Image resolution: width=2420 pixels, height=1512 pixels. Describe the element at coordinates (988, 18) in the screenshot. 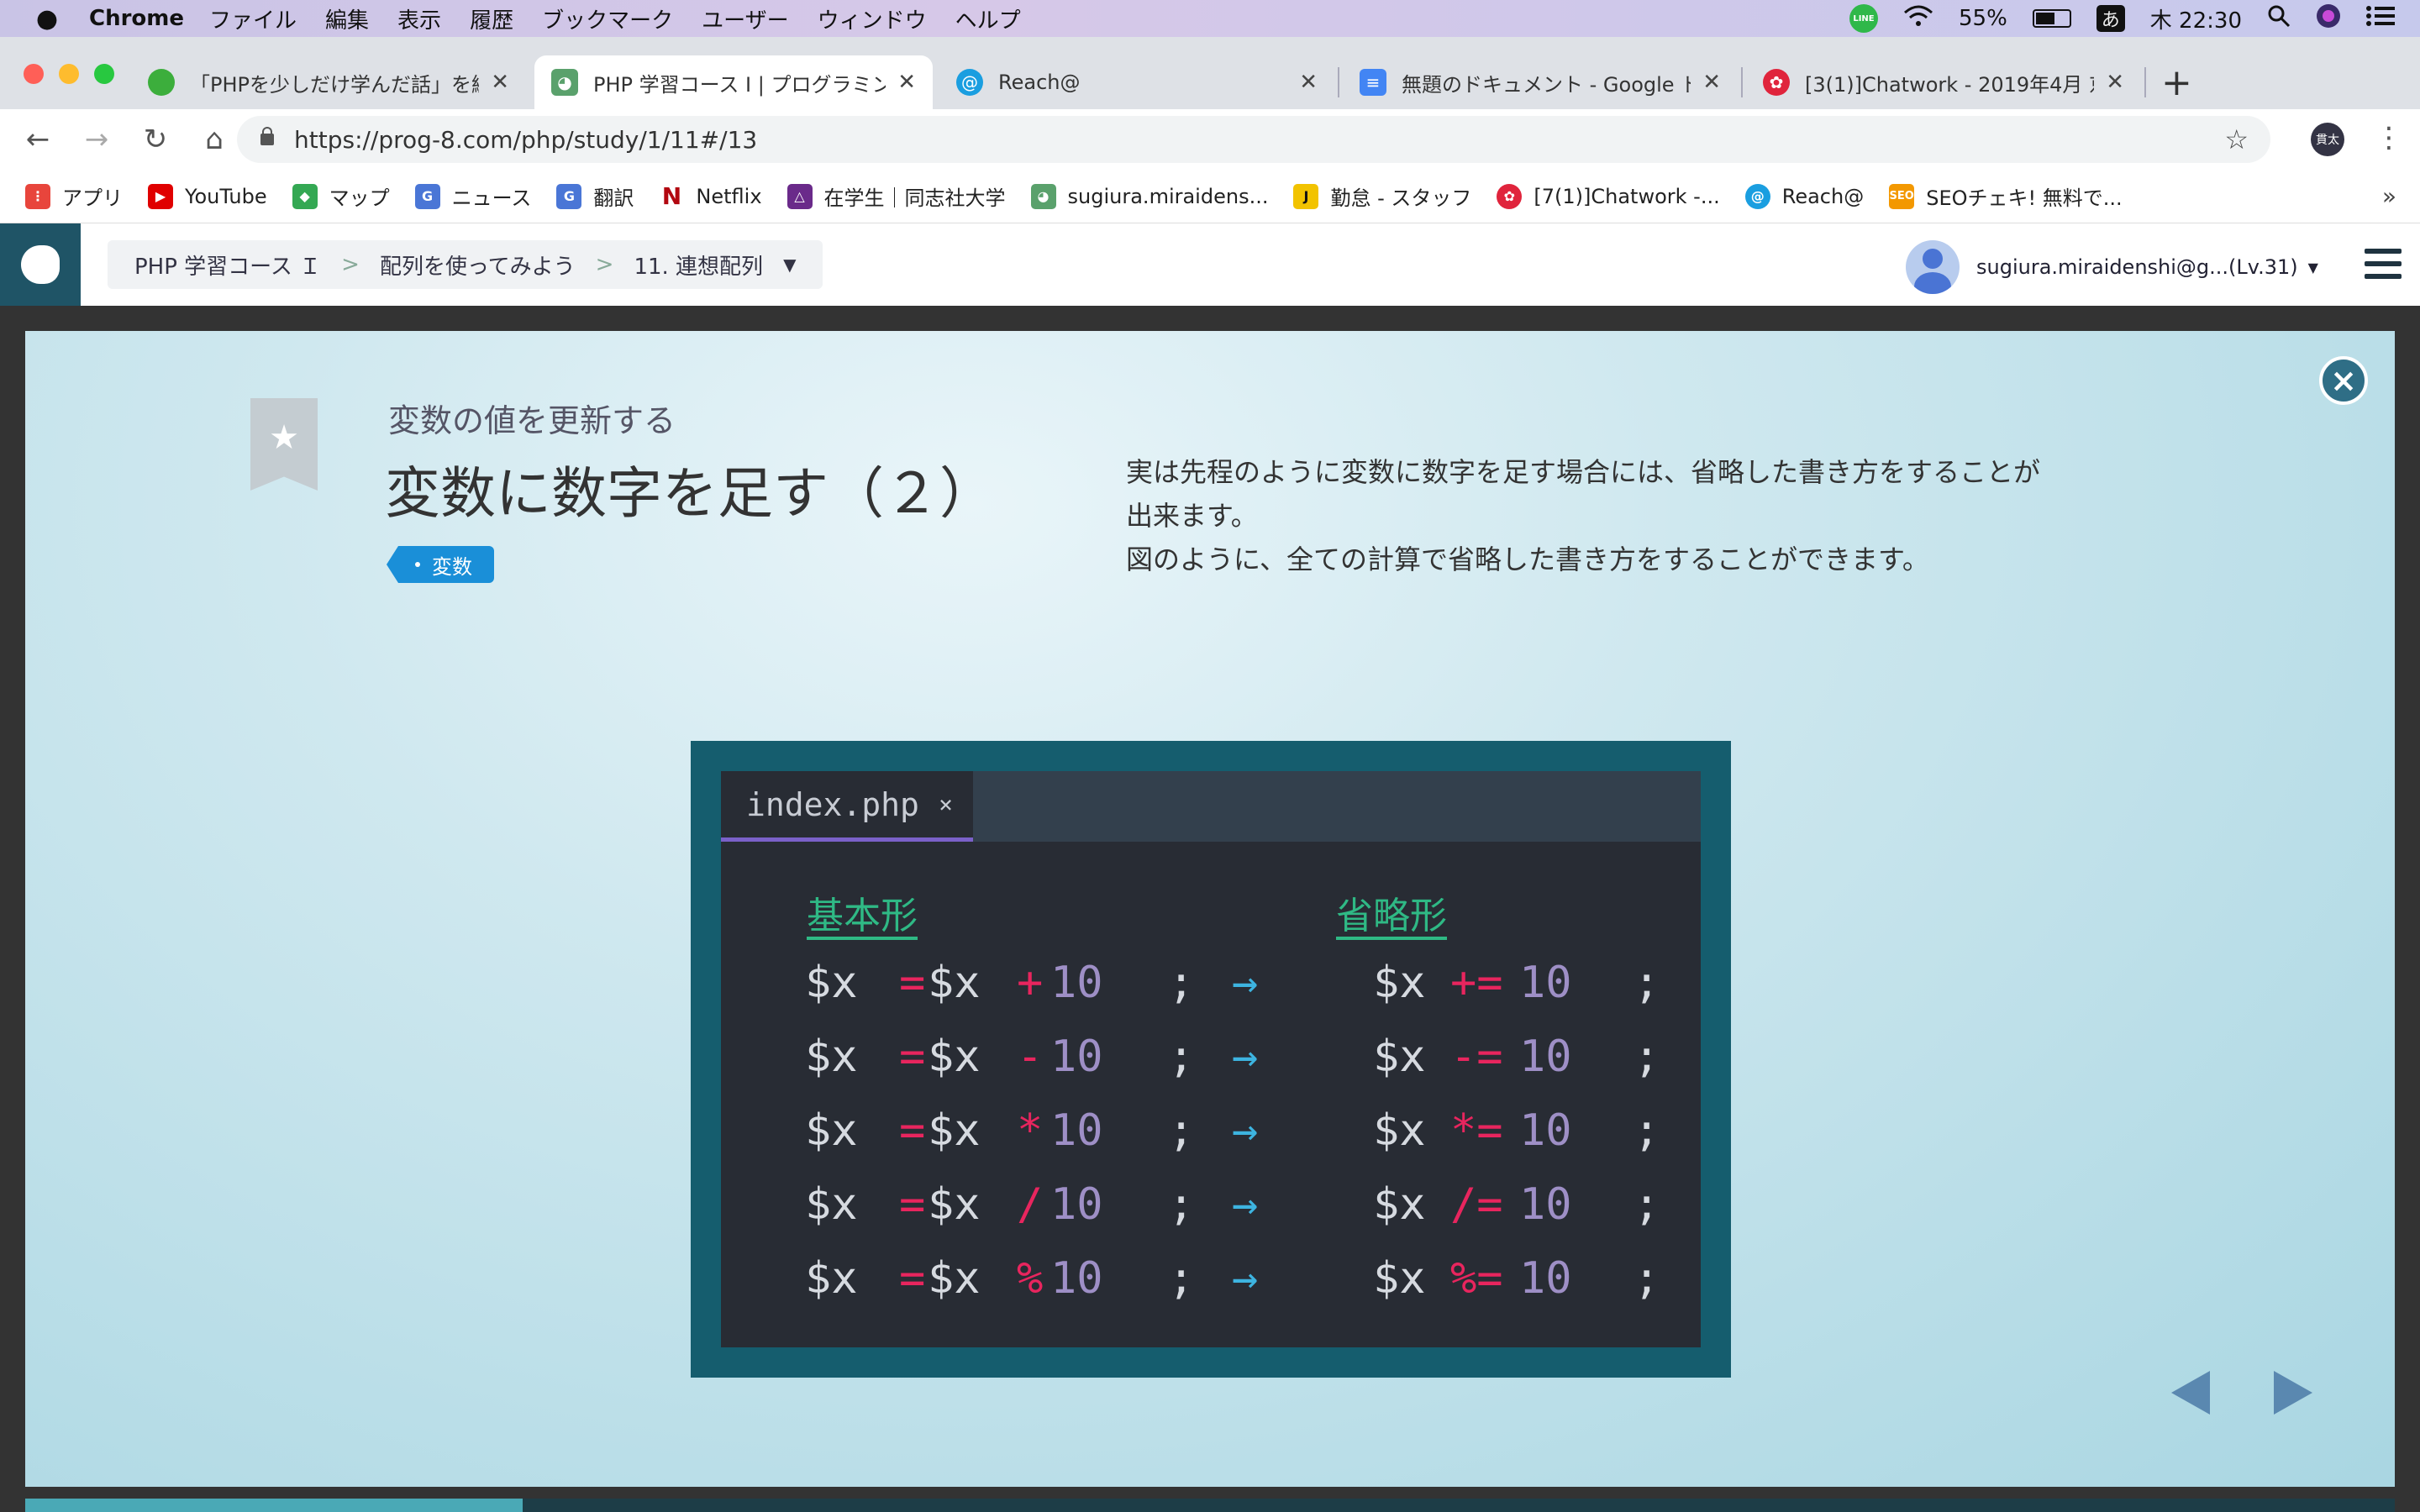

I see `menu-help: ヘルプ` at that location.